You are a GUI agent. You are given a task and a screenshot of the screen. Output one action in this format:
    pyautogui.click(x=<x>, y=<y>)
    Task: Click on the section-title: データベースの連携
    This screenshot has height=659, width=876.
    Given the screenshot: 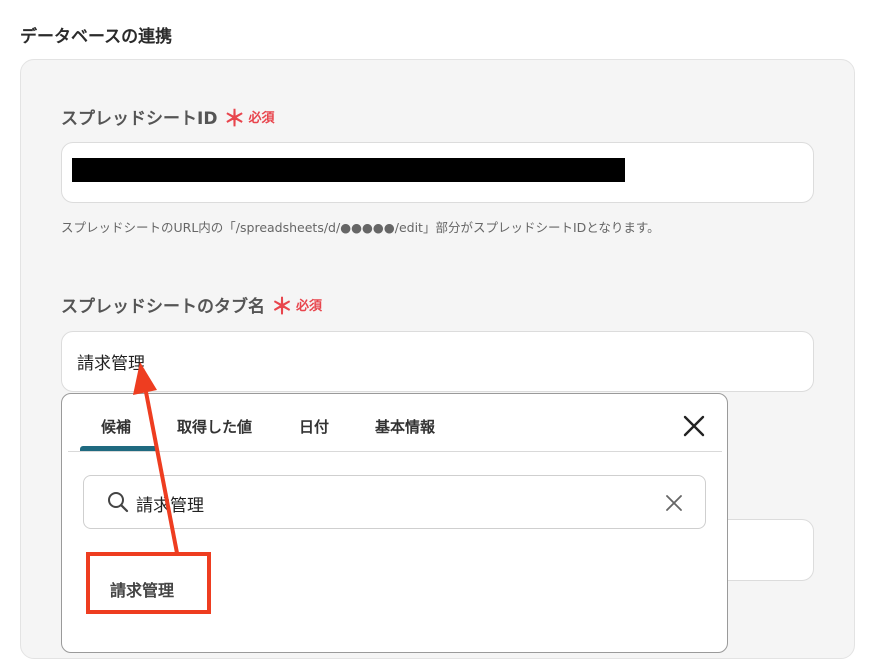 What is the action you would take?
    pyautogui.click(x=96, y=37)
    